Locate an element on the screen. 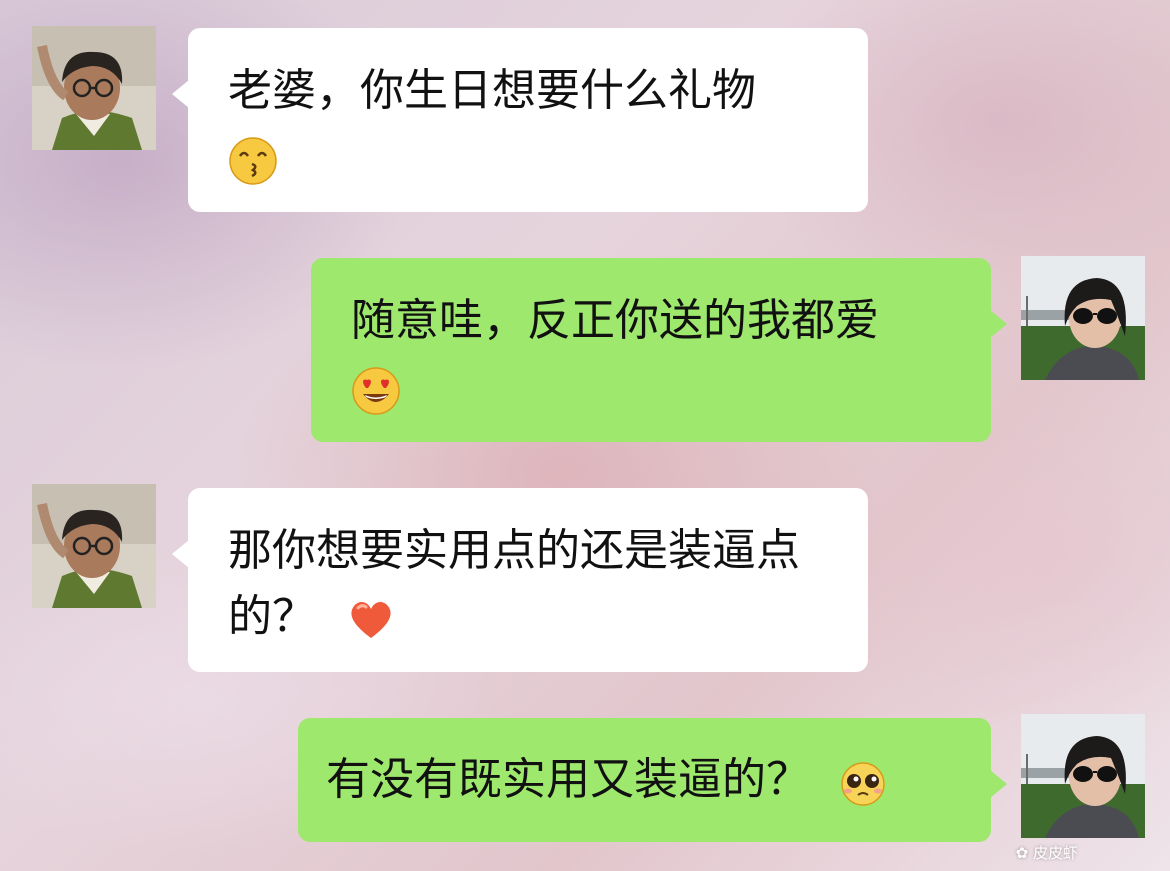  message-bubble: 随意哇，反正你送的我都爱 is located at coordinates (659, 350).